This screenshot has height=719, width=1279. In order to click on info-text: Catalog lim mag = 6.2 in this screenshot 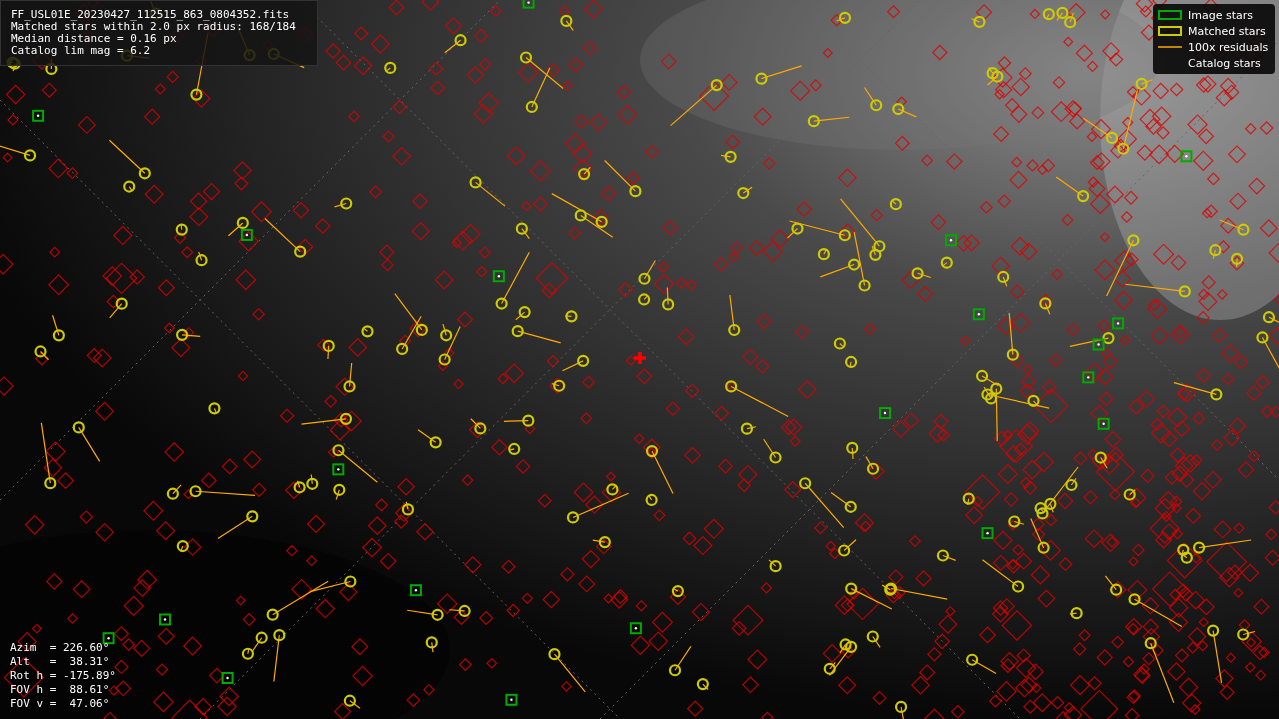, I will do `click(81, 51)`.